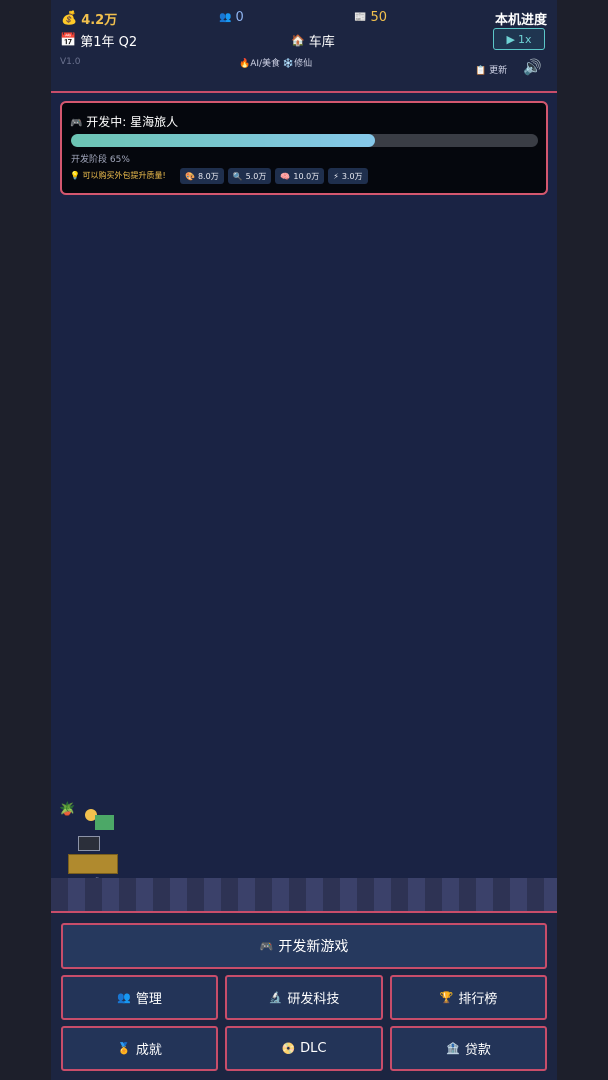 The width and height of the screenshot is (608, 1080). Describe the element at coordinates (498, 71) in the screenshot. I see `update-label: 更新` at that location.